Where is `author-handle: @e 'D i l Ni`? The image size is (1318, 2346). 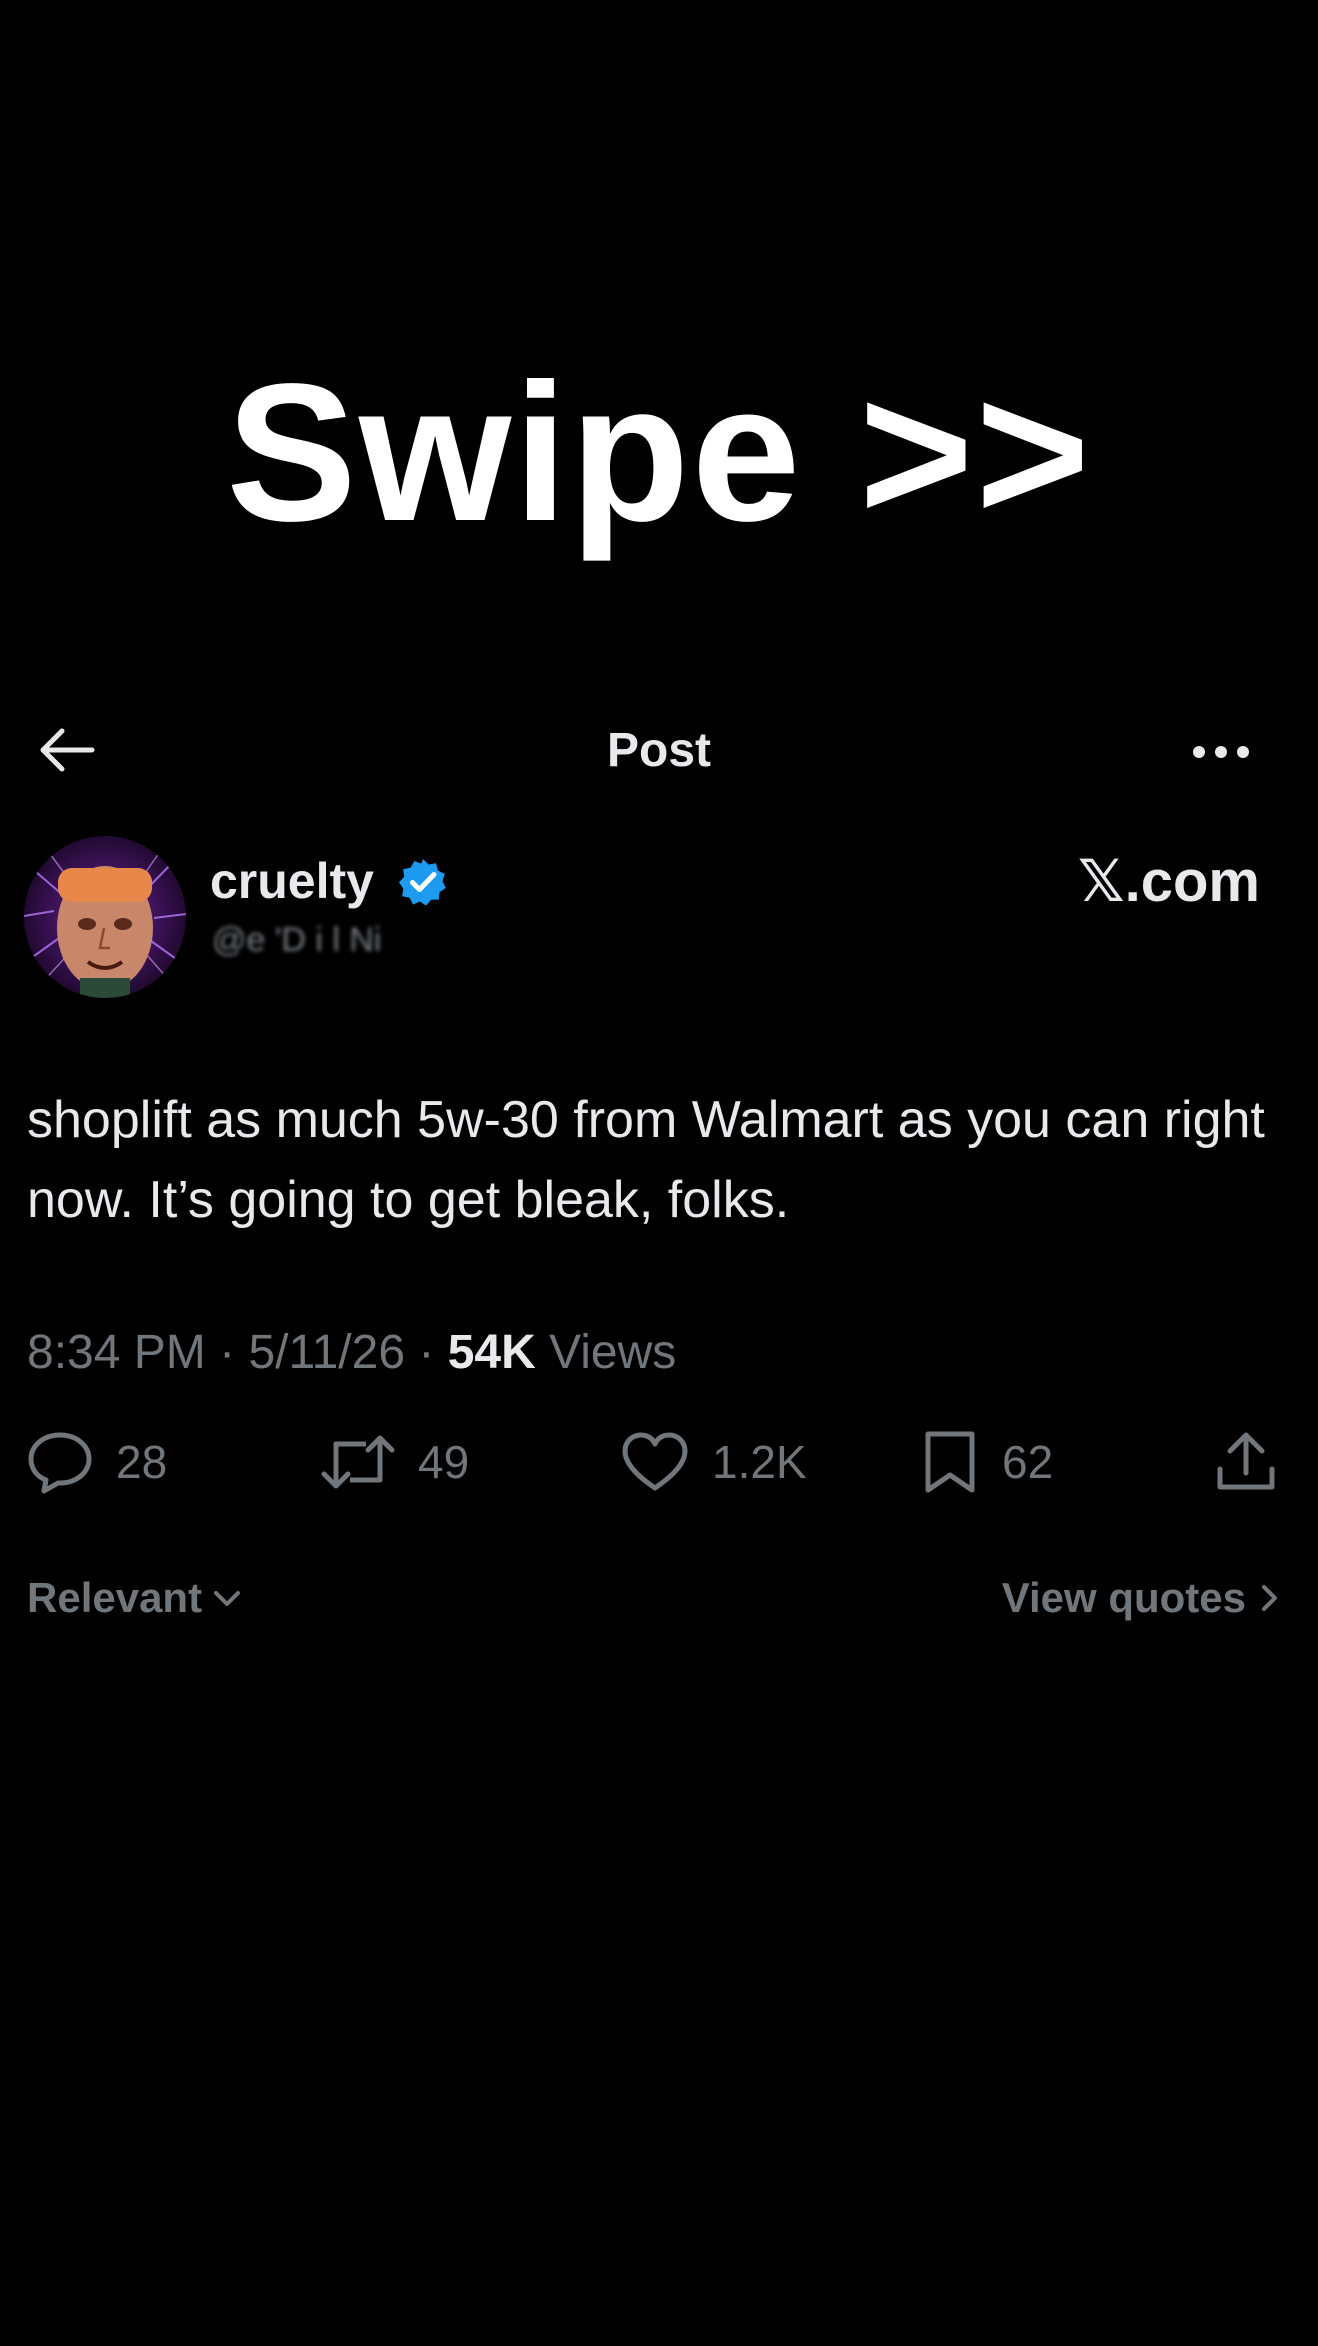 author-handle: @e 'D i l Ni is located at coordinates (297, 940).